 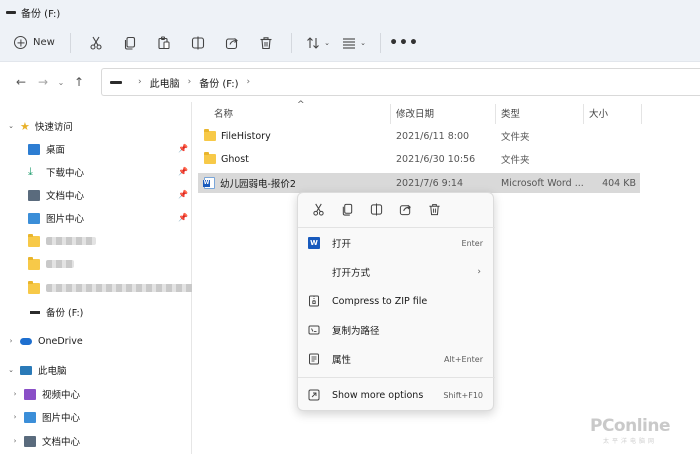 I want to click on sort-icon, so click(x=313, y=42).